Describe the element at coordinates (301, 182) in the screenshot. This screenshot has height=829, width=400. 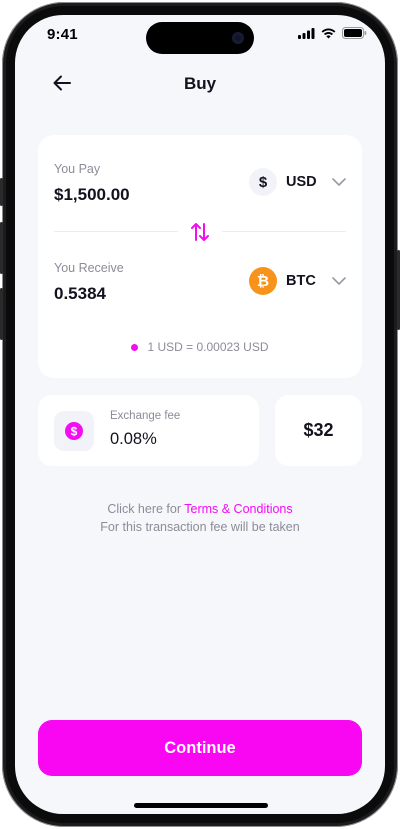
I see `pay-currency-code: USD` at that location.